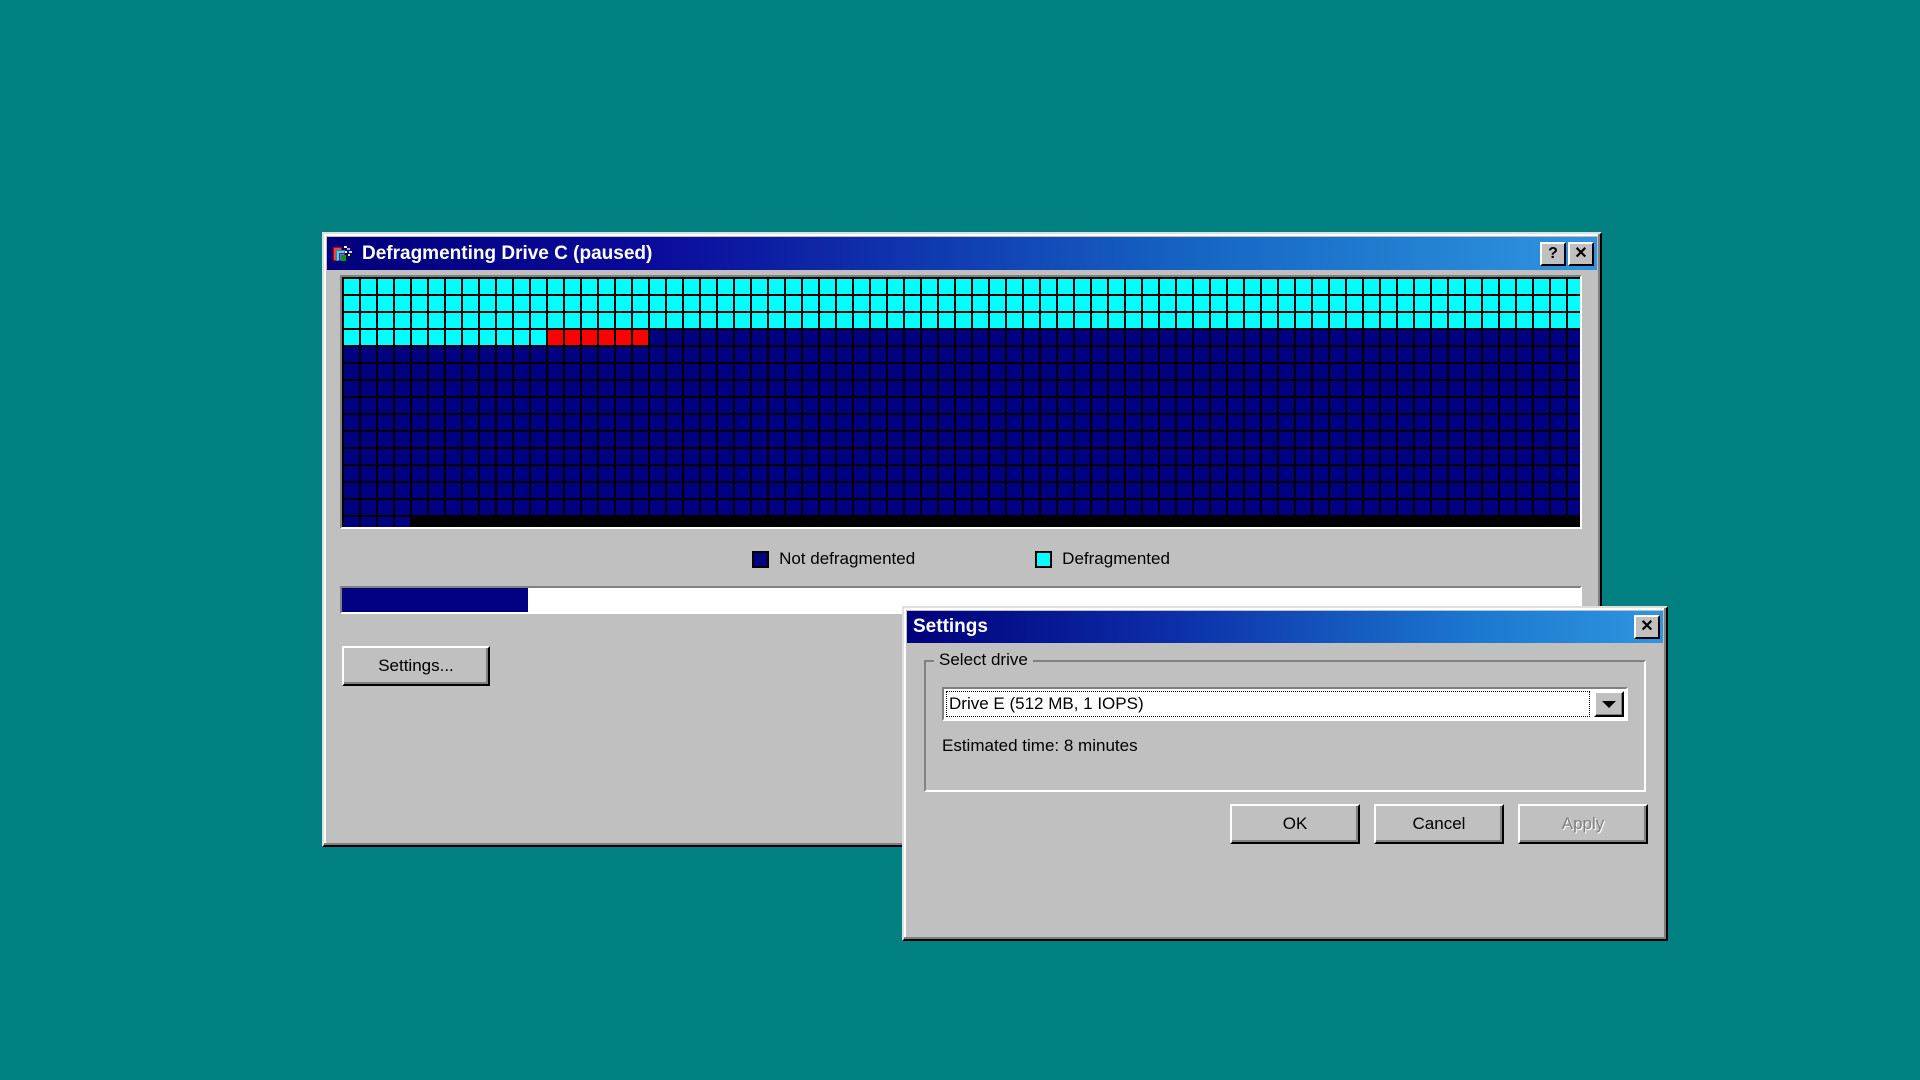 The image size is (1920, 1080). I want to click on apply-button: Apply, so click(1583, 824).